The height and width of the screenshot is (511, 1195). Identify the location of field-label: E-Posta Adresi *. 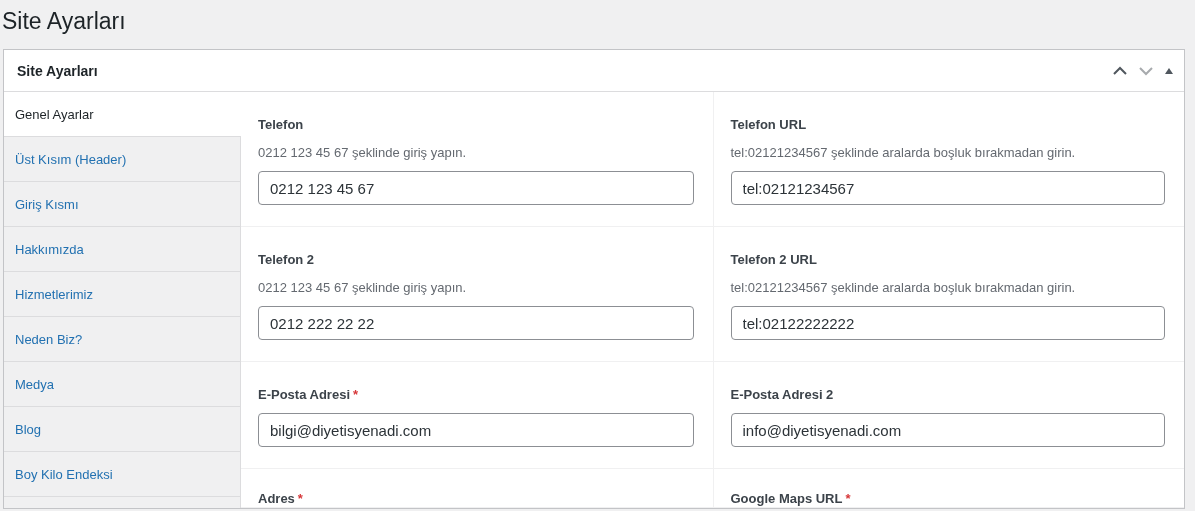
(308, 394).